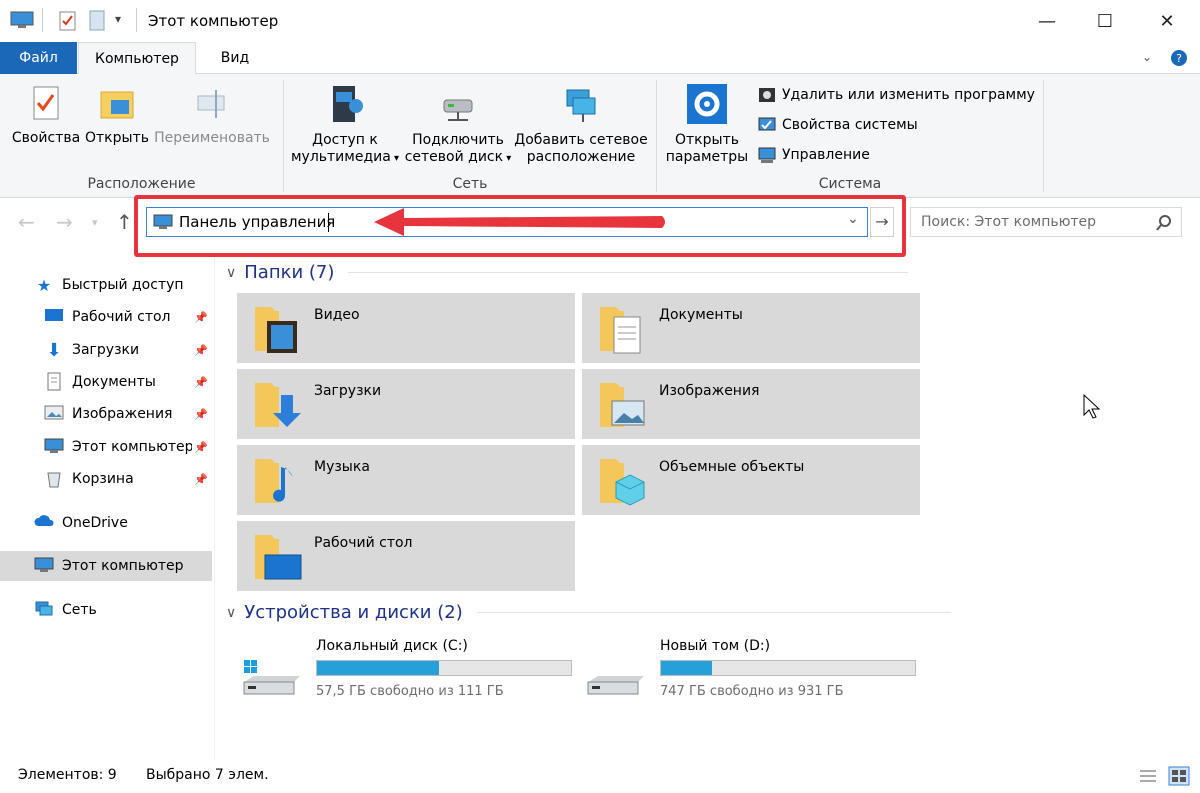 Image resolution: width=1200 pixels, height=793 pixels. I want to click on sidebar-item-recycle-bin: Корзина 📌, so click(107, 479).